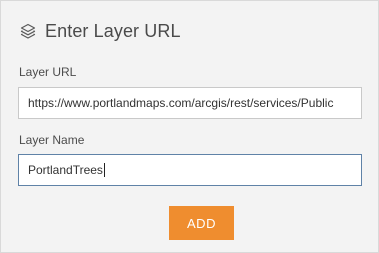 This screenshot has width=379, height=253. I want to click on layer-name-input: PortlandTrees, so click(190, 170).